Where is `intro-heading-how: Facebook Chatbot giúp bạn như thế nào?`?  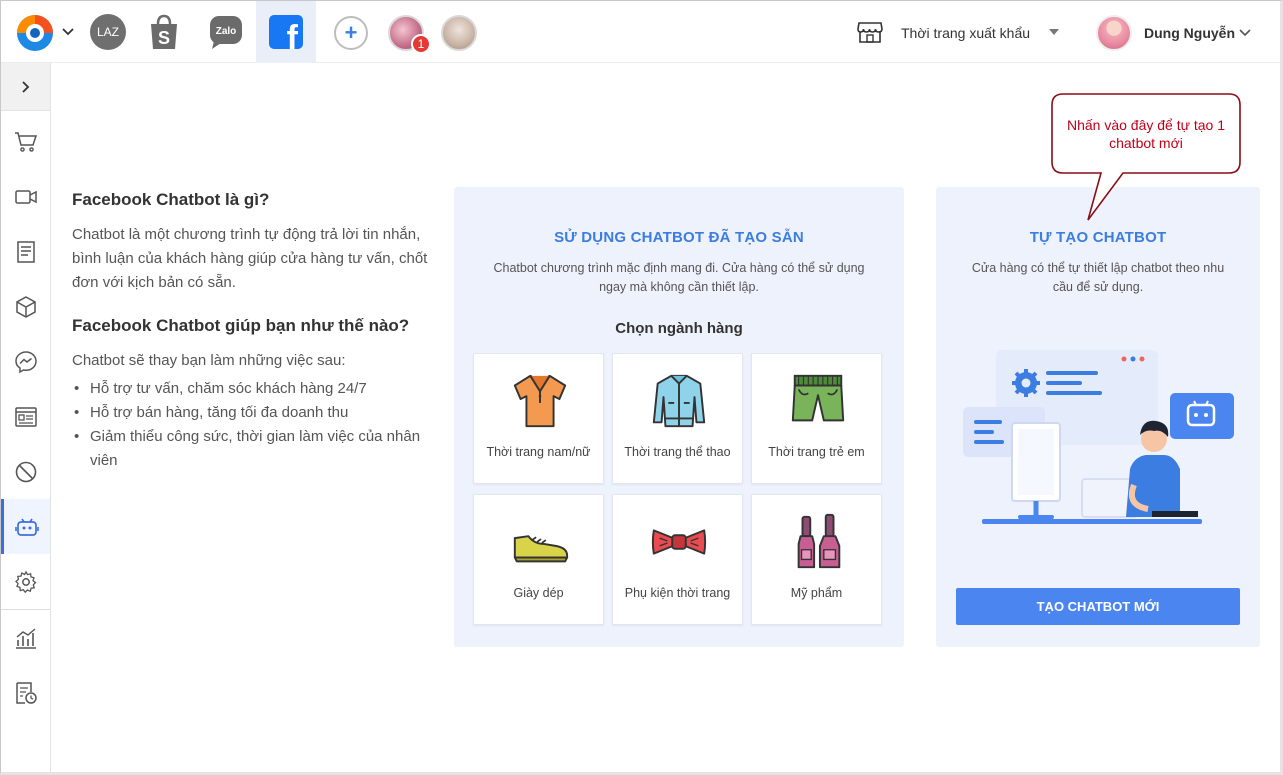
intro-heading-how: Facebook Chatbot giúp bạn như thế nào? is located at coordinates (241, 325).